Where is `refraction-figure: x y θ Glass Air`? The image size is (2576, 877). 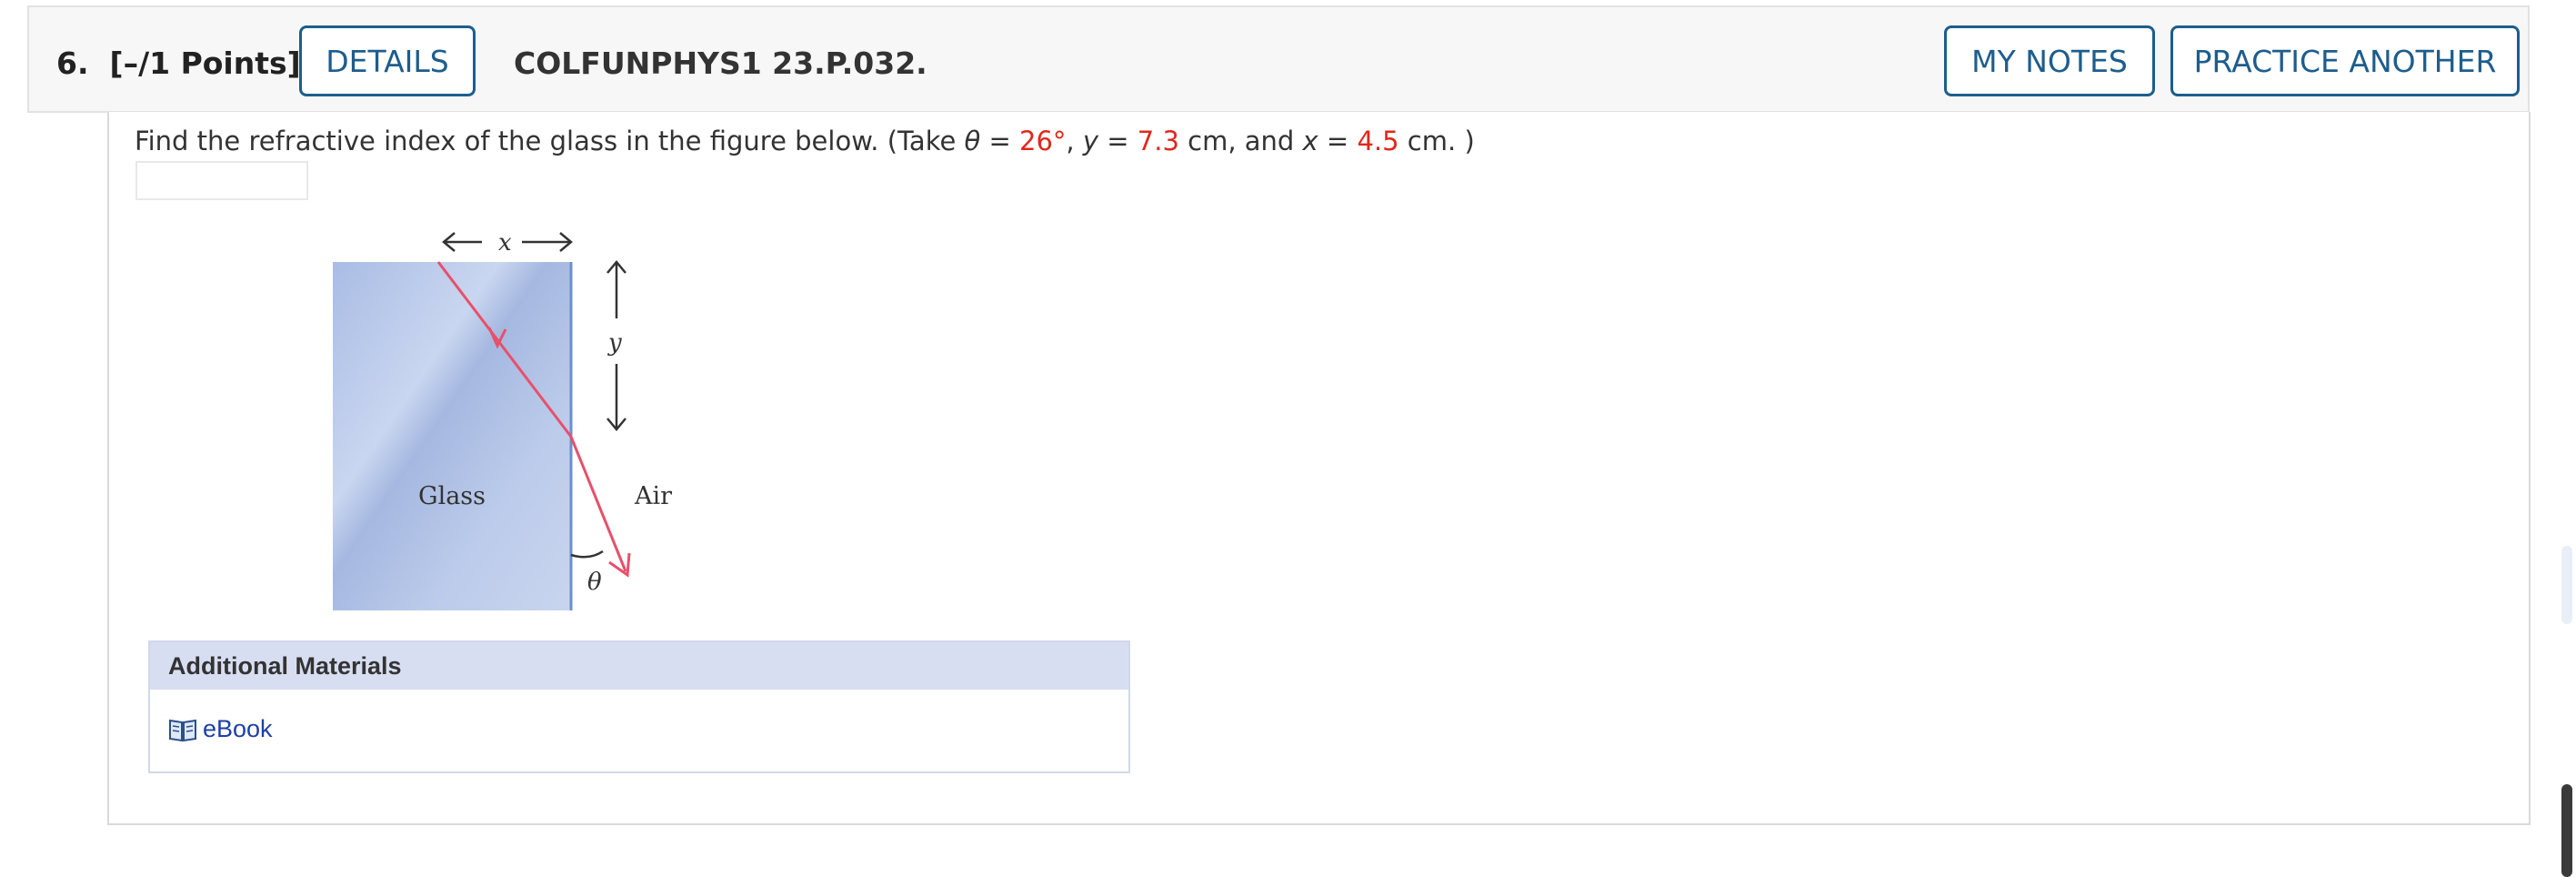
refraction-figure: x y θ Glass Air is located at coordinates (502, 420).